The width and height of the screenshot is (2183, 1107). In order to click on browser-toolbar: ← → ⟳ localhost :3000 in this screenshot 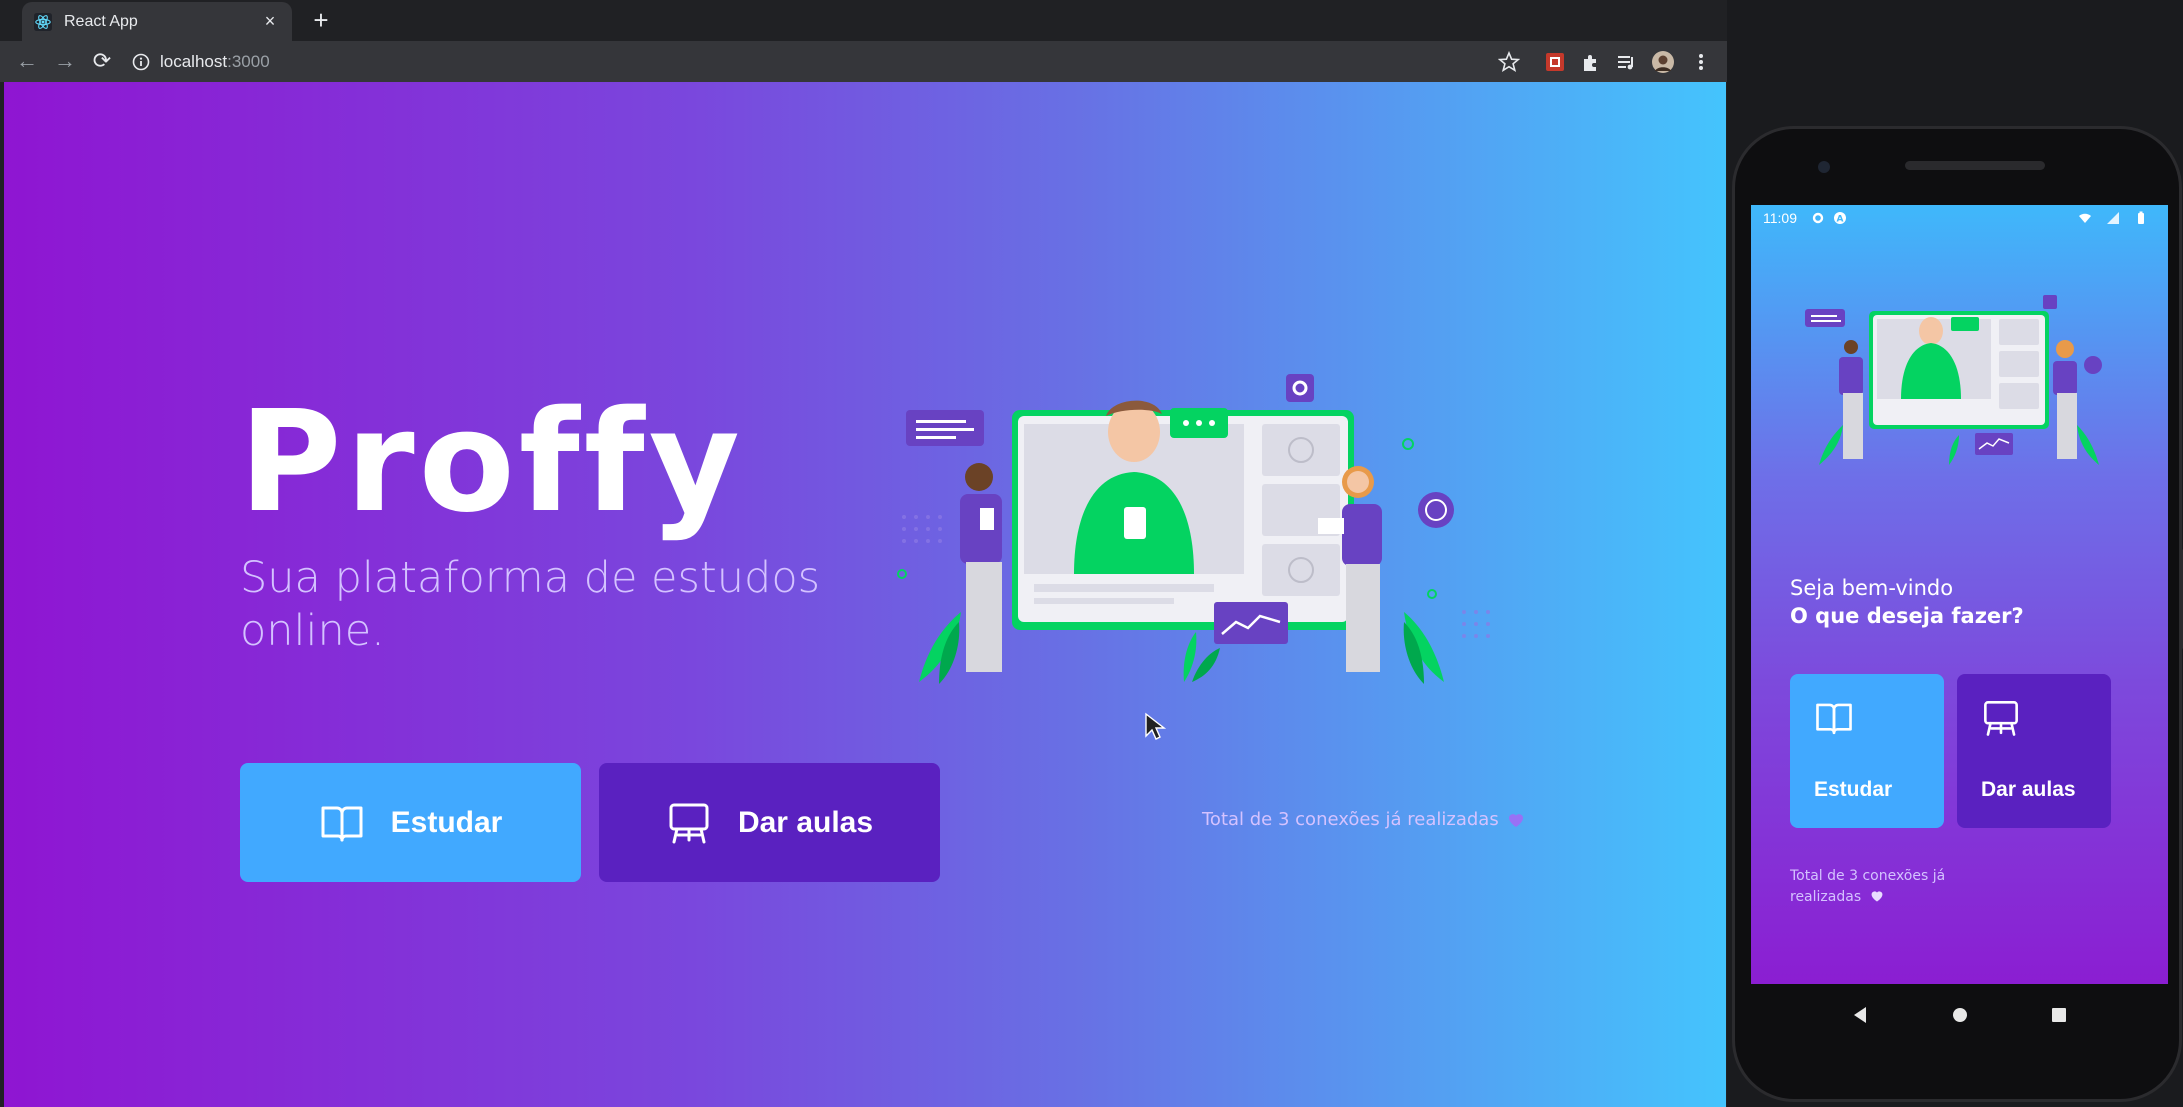, I will do `click(863, 61)`.